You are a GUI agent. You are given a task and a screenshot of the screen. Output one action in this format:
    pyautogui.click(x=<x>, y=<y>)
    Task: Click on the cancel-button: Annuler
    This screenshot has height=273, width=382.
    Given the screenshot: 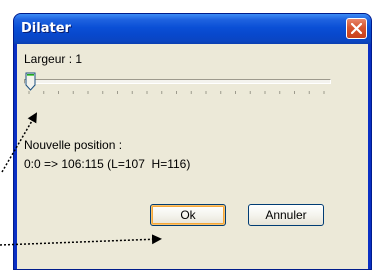 What is the action you would take?
    pyautogui.click(x=286, y=215)
    